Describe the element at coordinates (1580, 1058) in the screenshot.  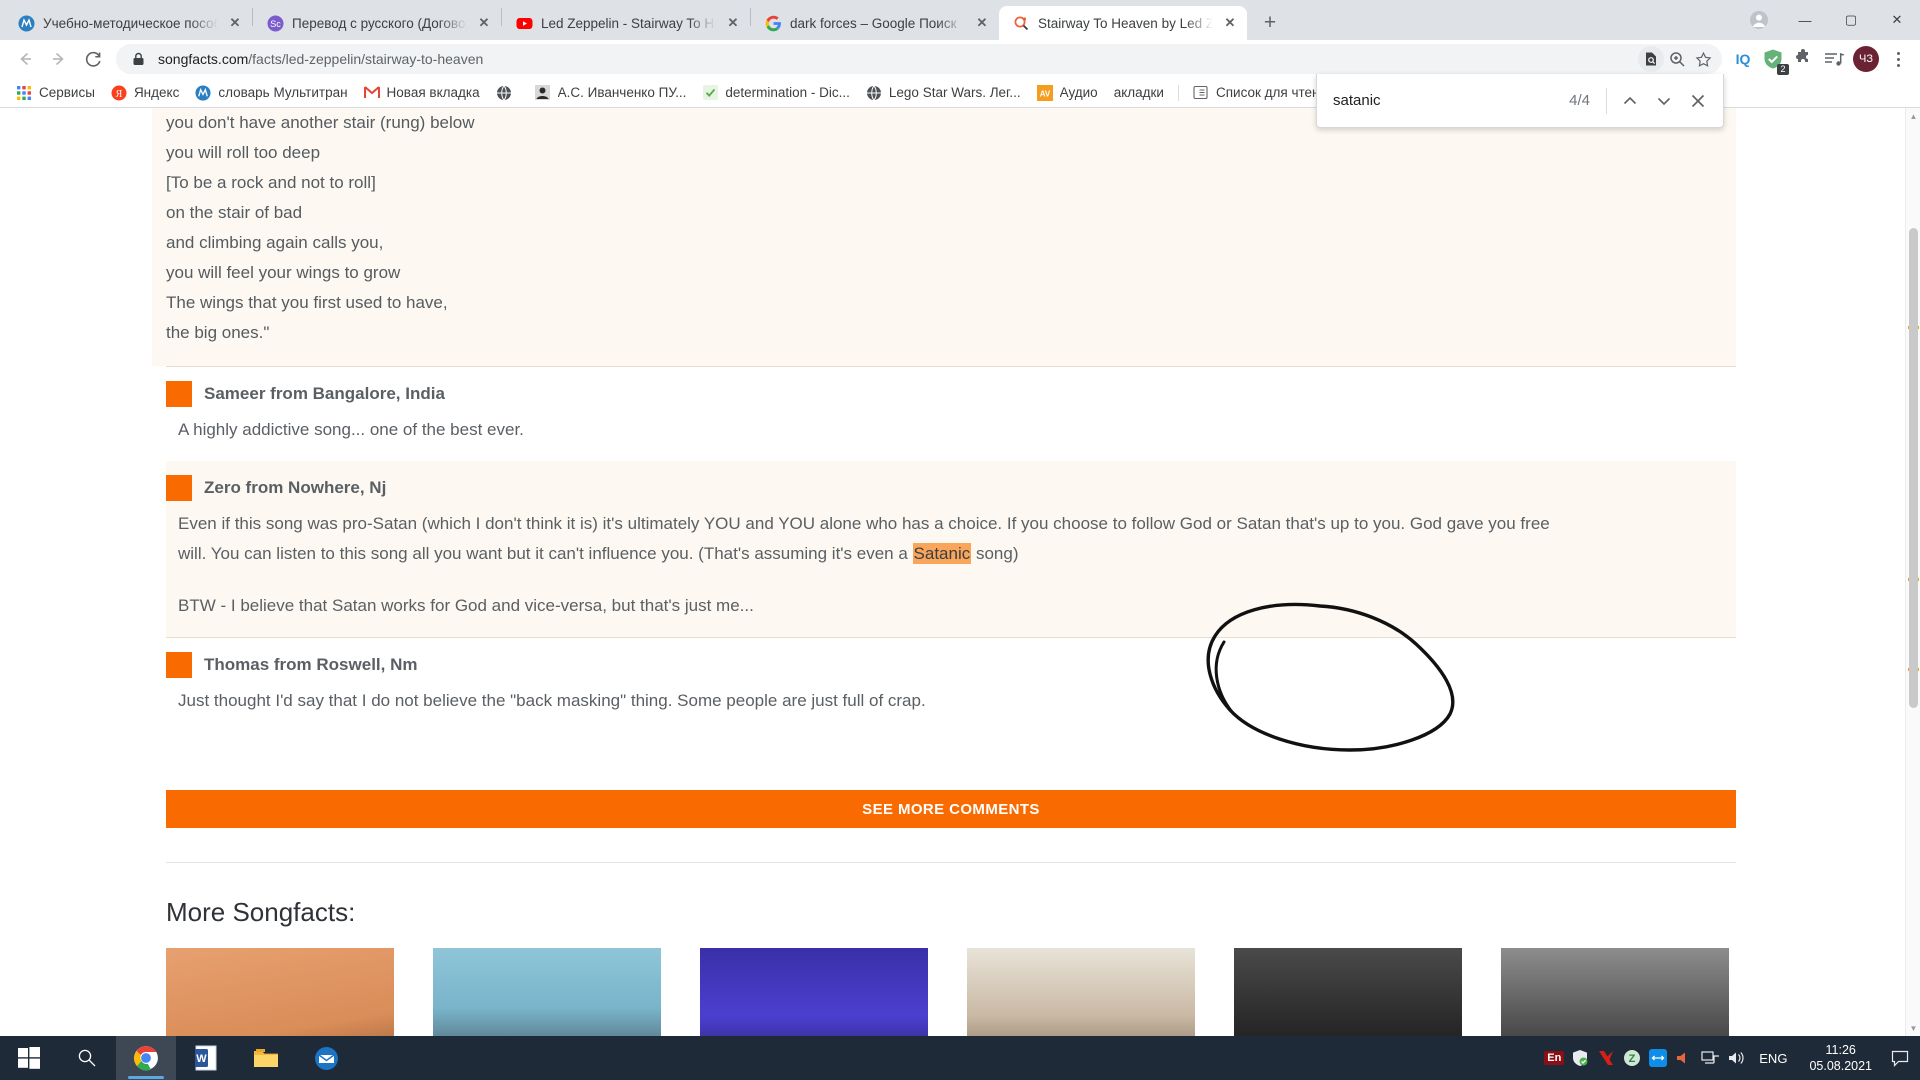
I see `windows-defender-icon` at that location.